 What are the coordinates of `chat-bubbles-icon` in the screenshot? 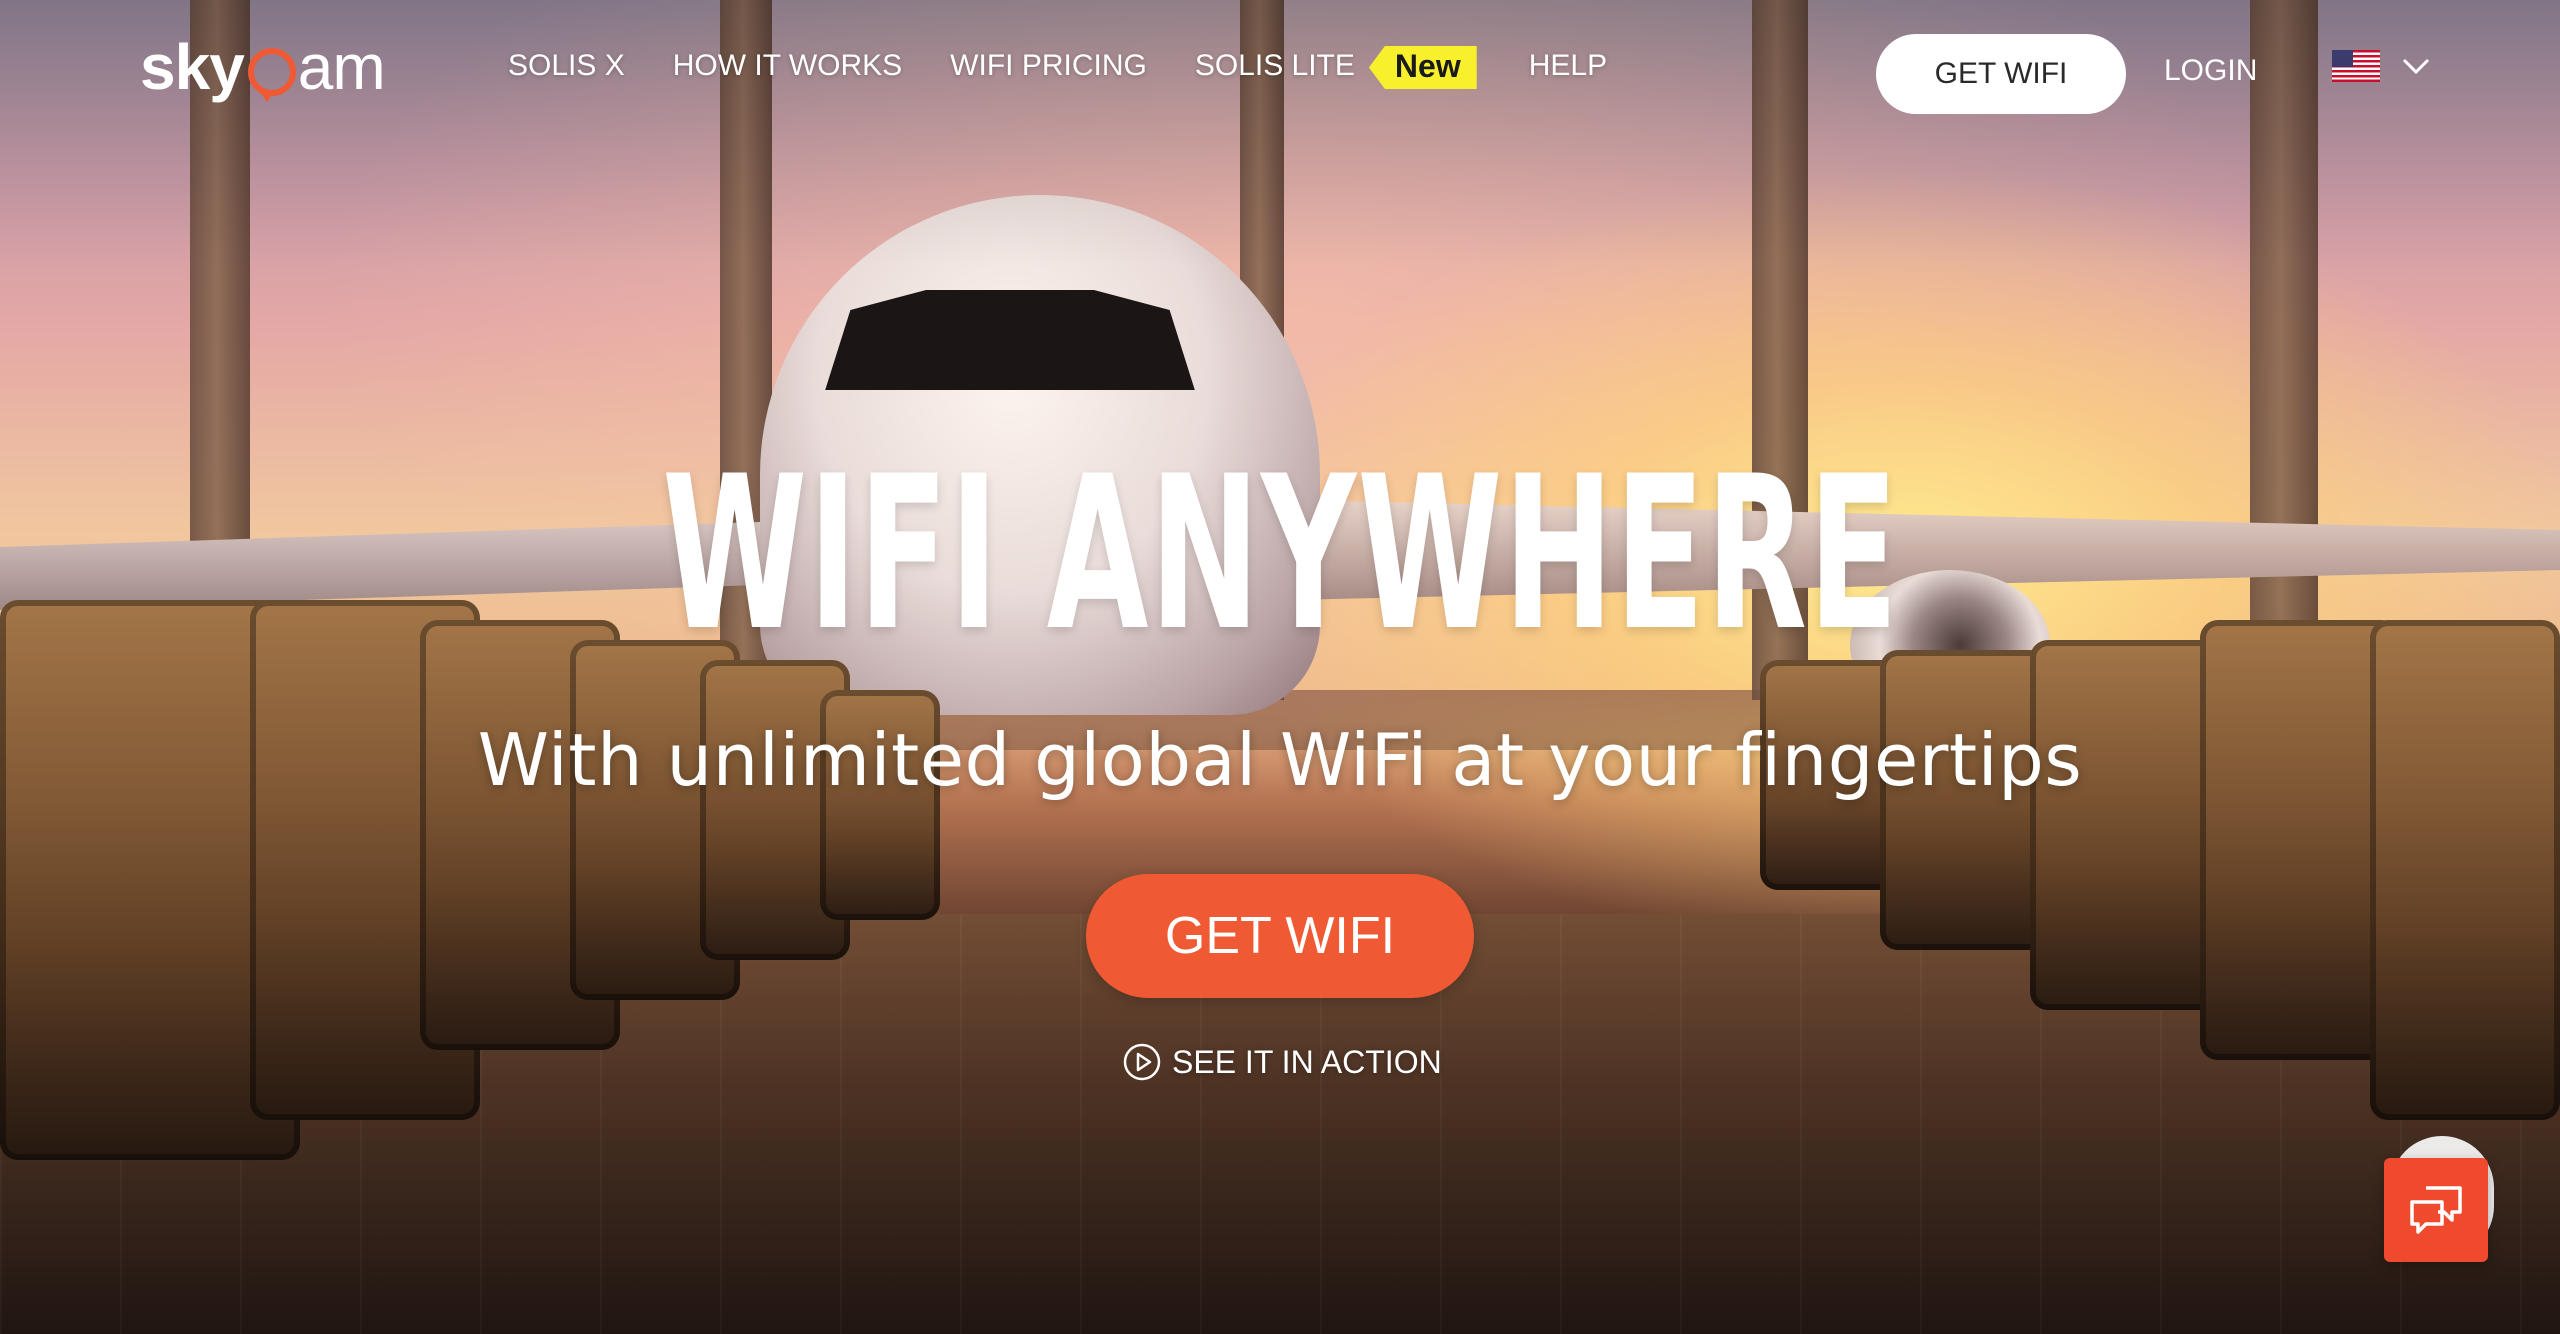 It's located at (2436, 1210).